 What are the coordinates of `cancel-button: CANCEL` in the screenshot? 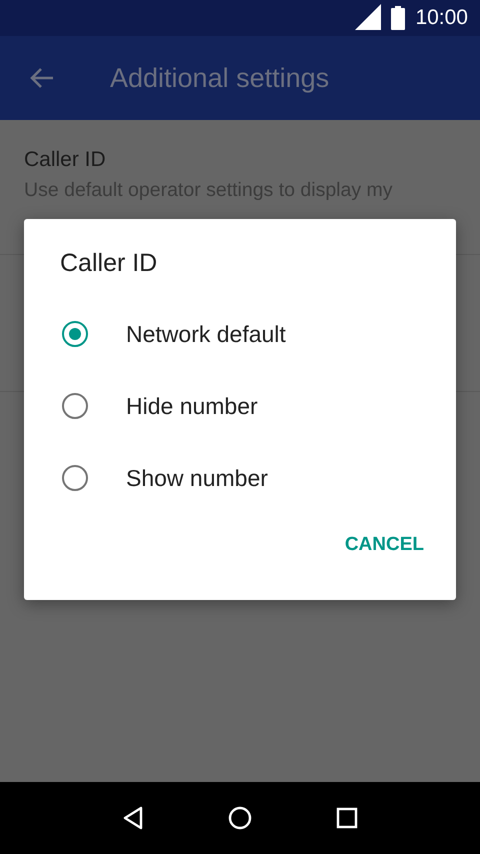 It's located at (384, 545).